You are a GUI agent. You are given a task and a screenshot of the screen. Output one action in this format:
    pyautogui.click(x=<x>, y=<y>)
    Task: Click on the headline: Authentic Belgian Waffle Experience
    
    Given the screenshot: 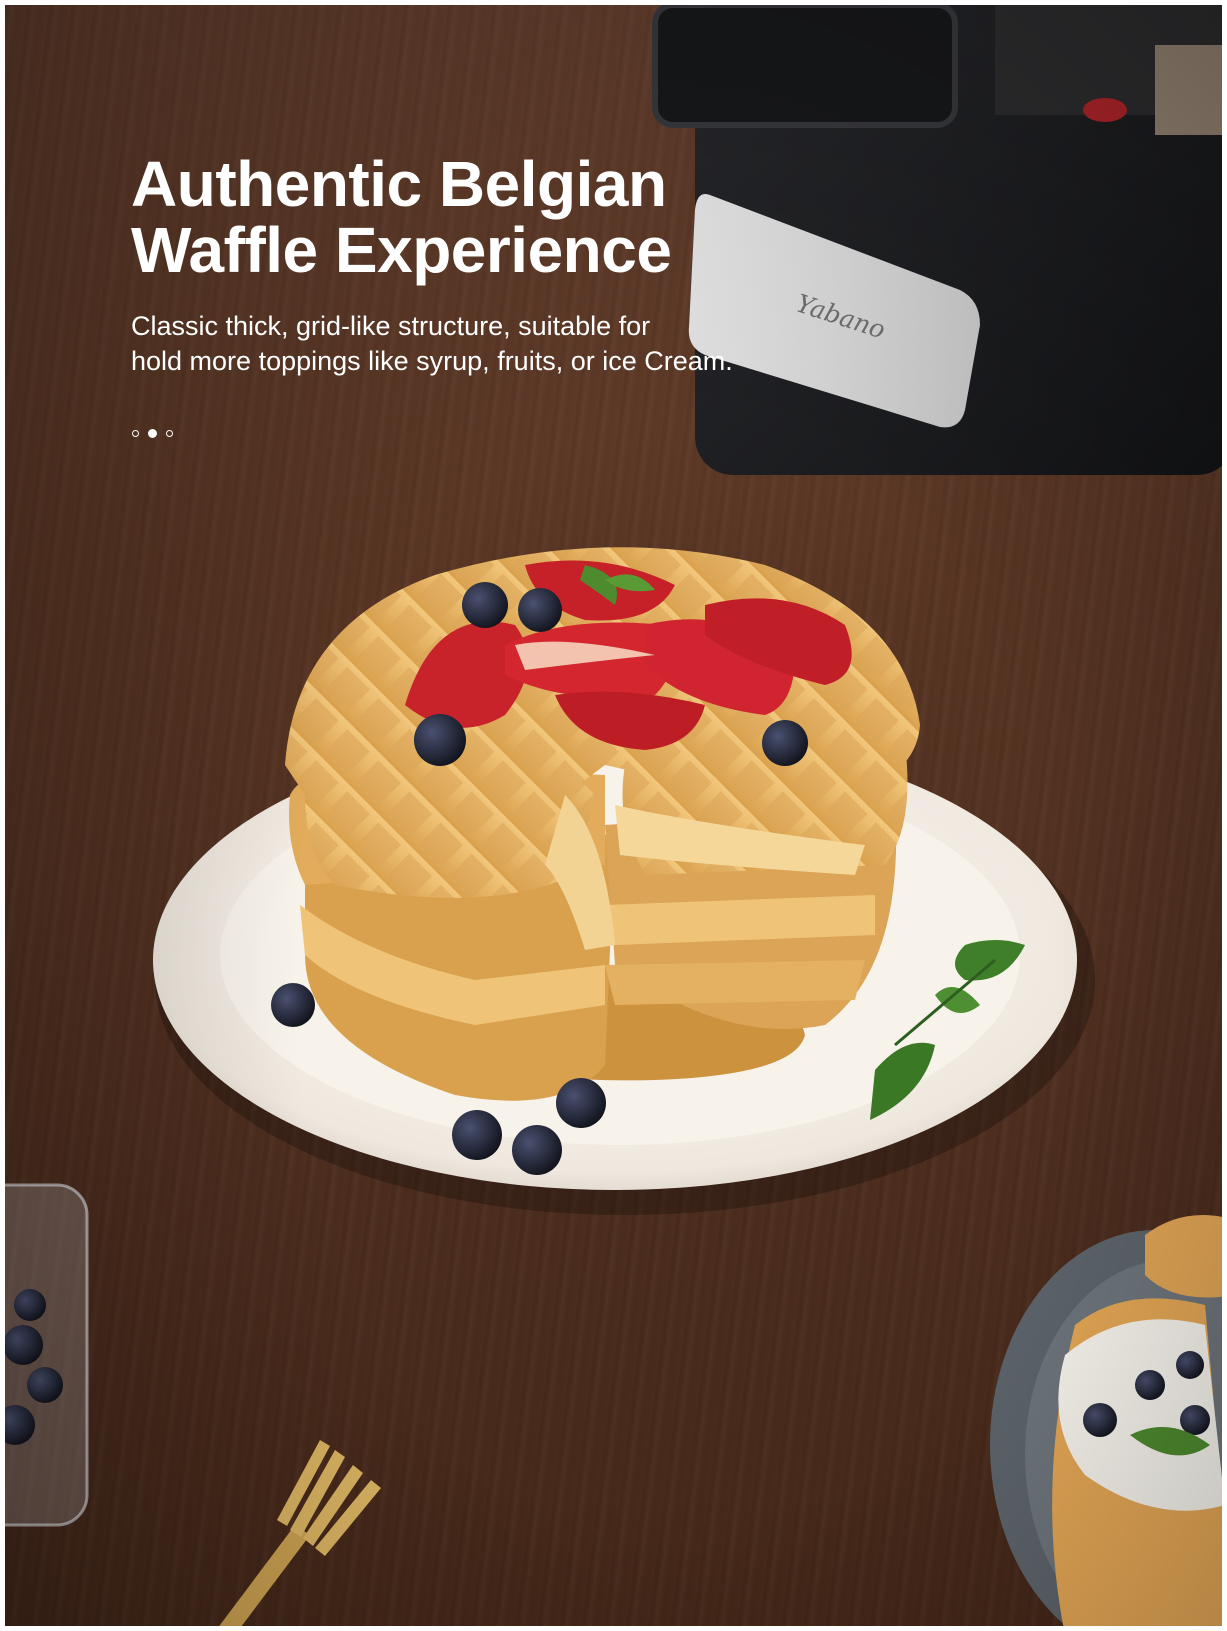 What is the action you would take?
    pyautogui.click(x=451, y=217)
    